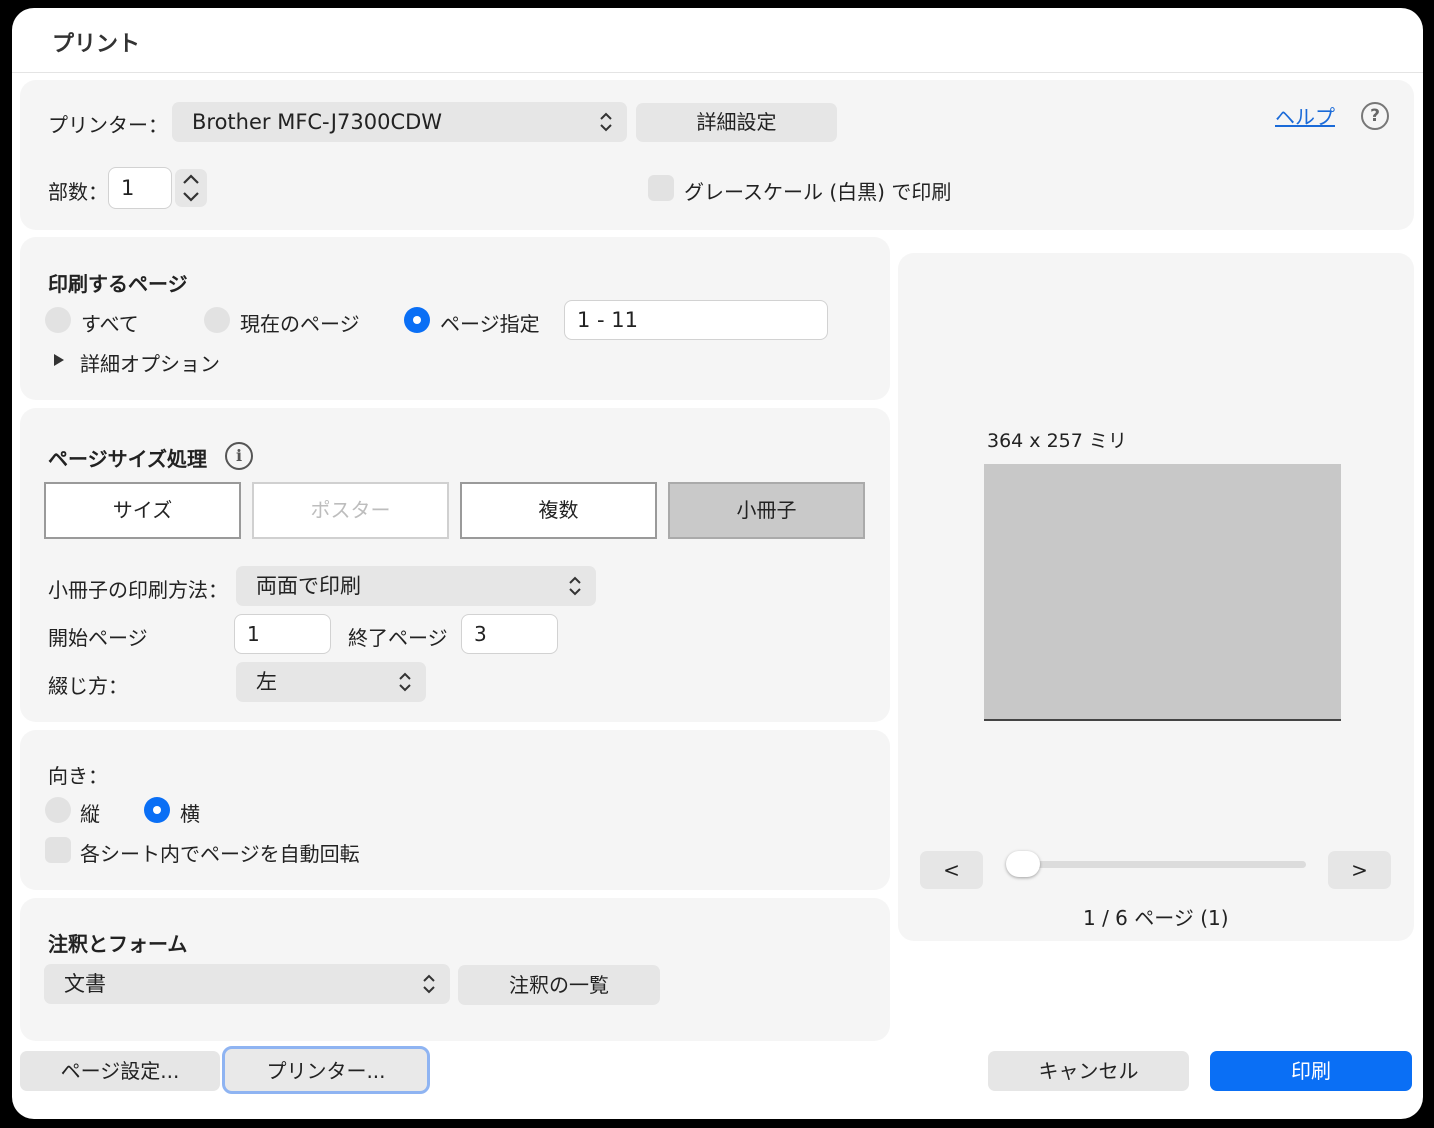 Image resolution: width=1434 pixels, height=1128 pixels. Describe the element at coordinates (138, 590) in the screenshot. I see `booklet-method-label: 小冊子の印刷方法：` at that location.